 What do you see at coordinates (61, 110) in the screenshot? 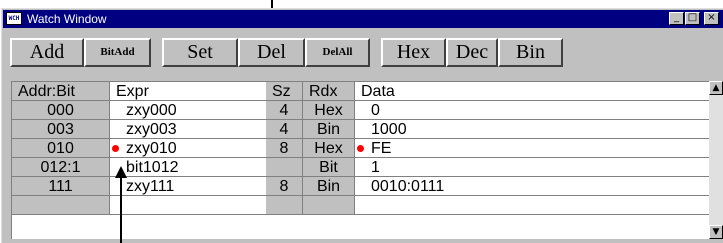
I see `cell-addr: 000` at bounding box center [61, 110].